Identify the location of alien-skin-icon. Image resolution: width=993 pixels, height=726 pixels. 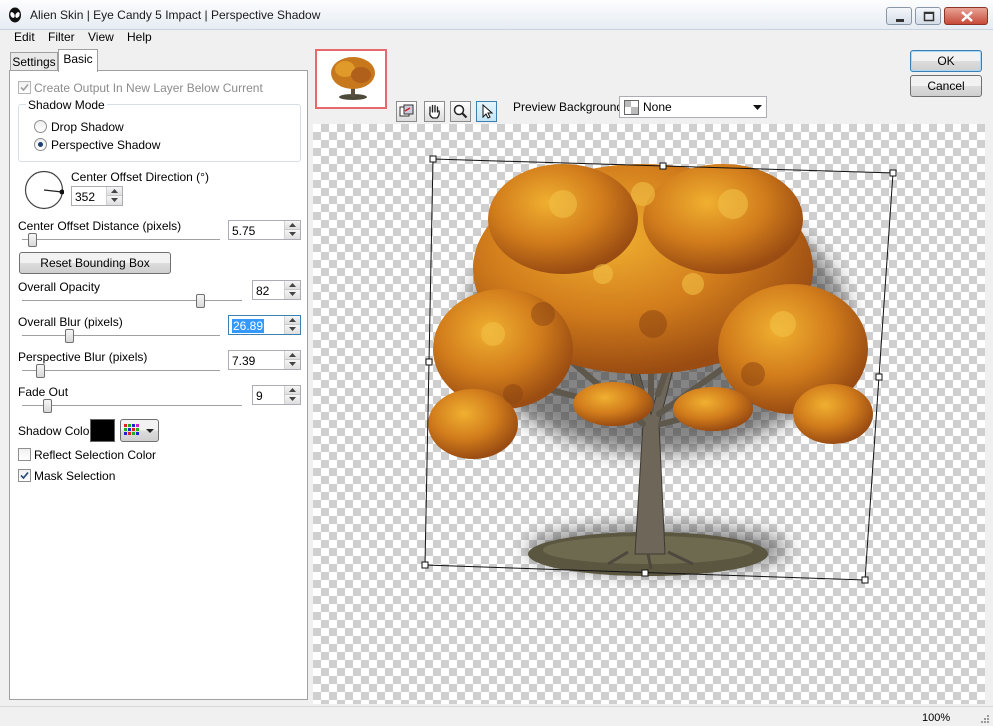
(15, 15).